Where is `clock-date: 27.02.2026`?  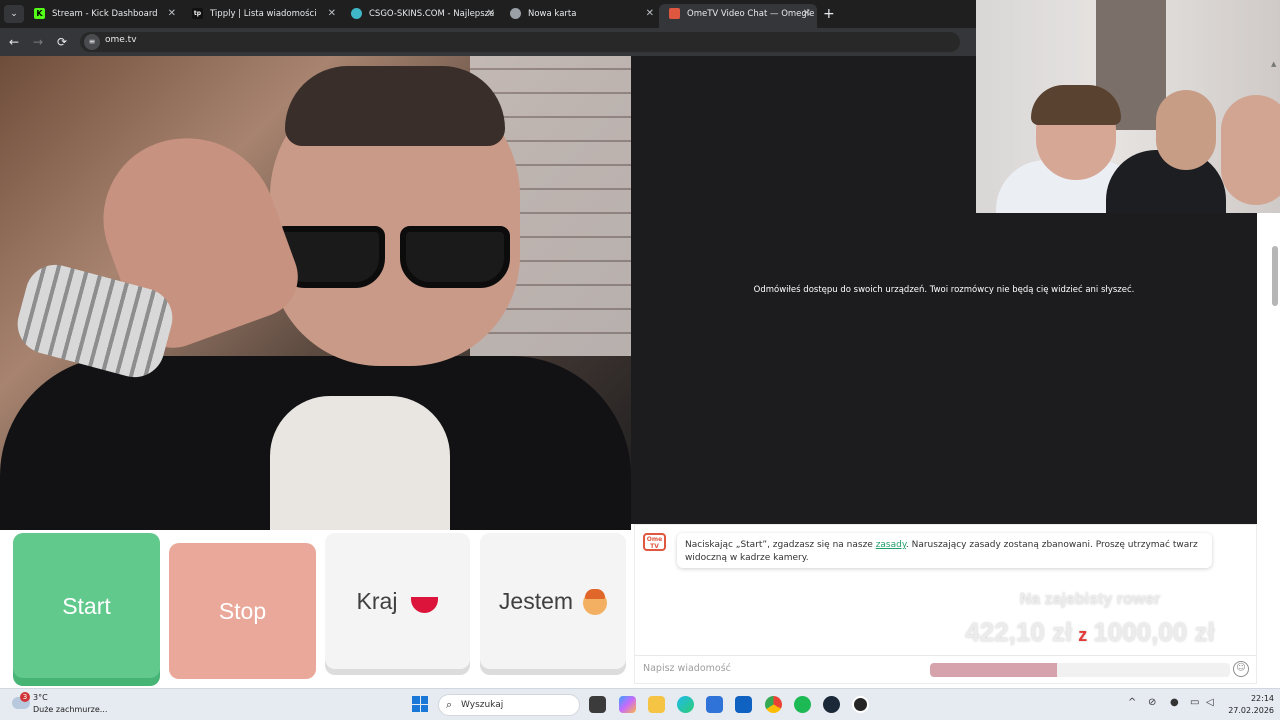 clock-date: 27.02.2026 is located at coordinates (1251, 710).